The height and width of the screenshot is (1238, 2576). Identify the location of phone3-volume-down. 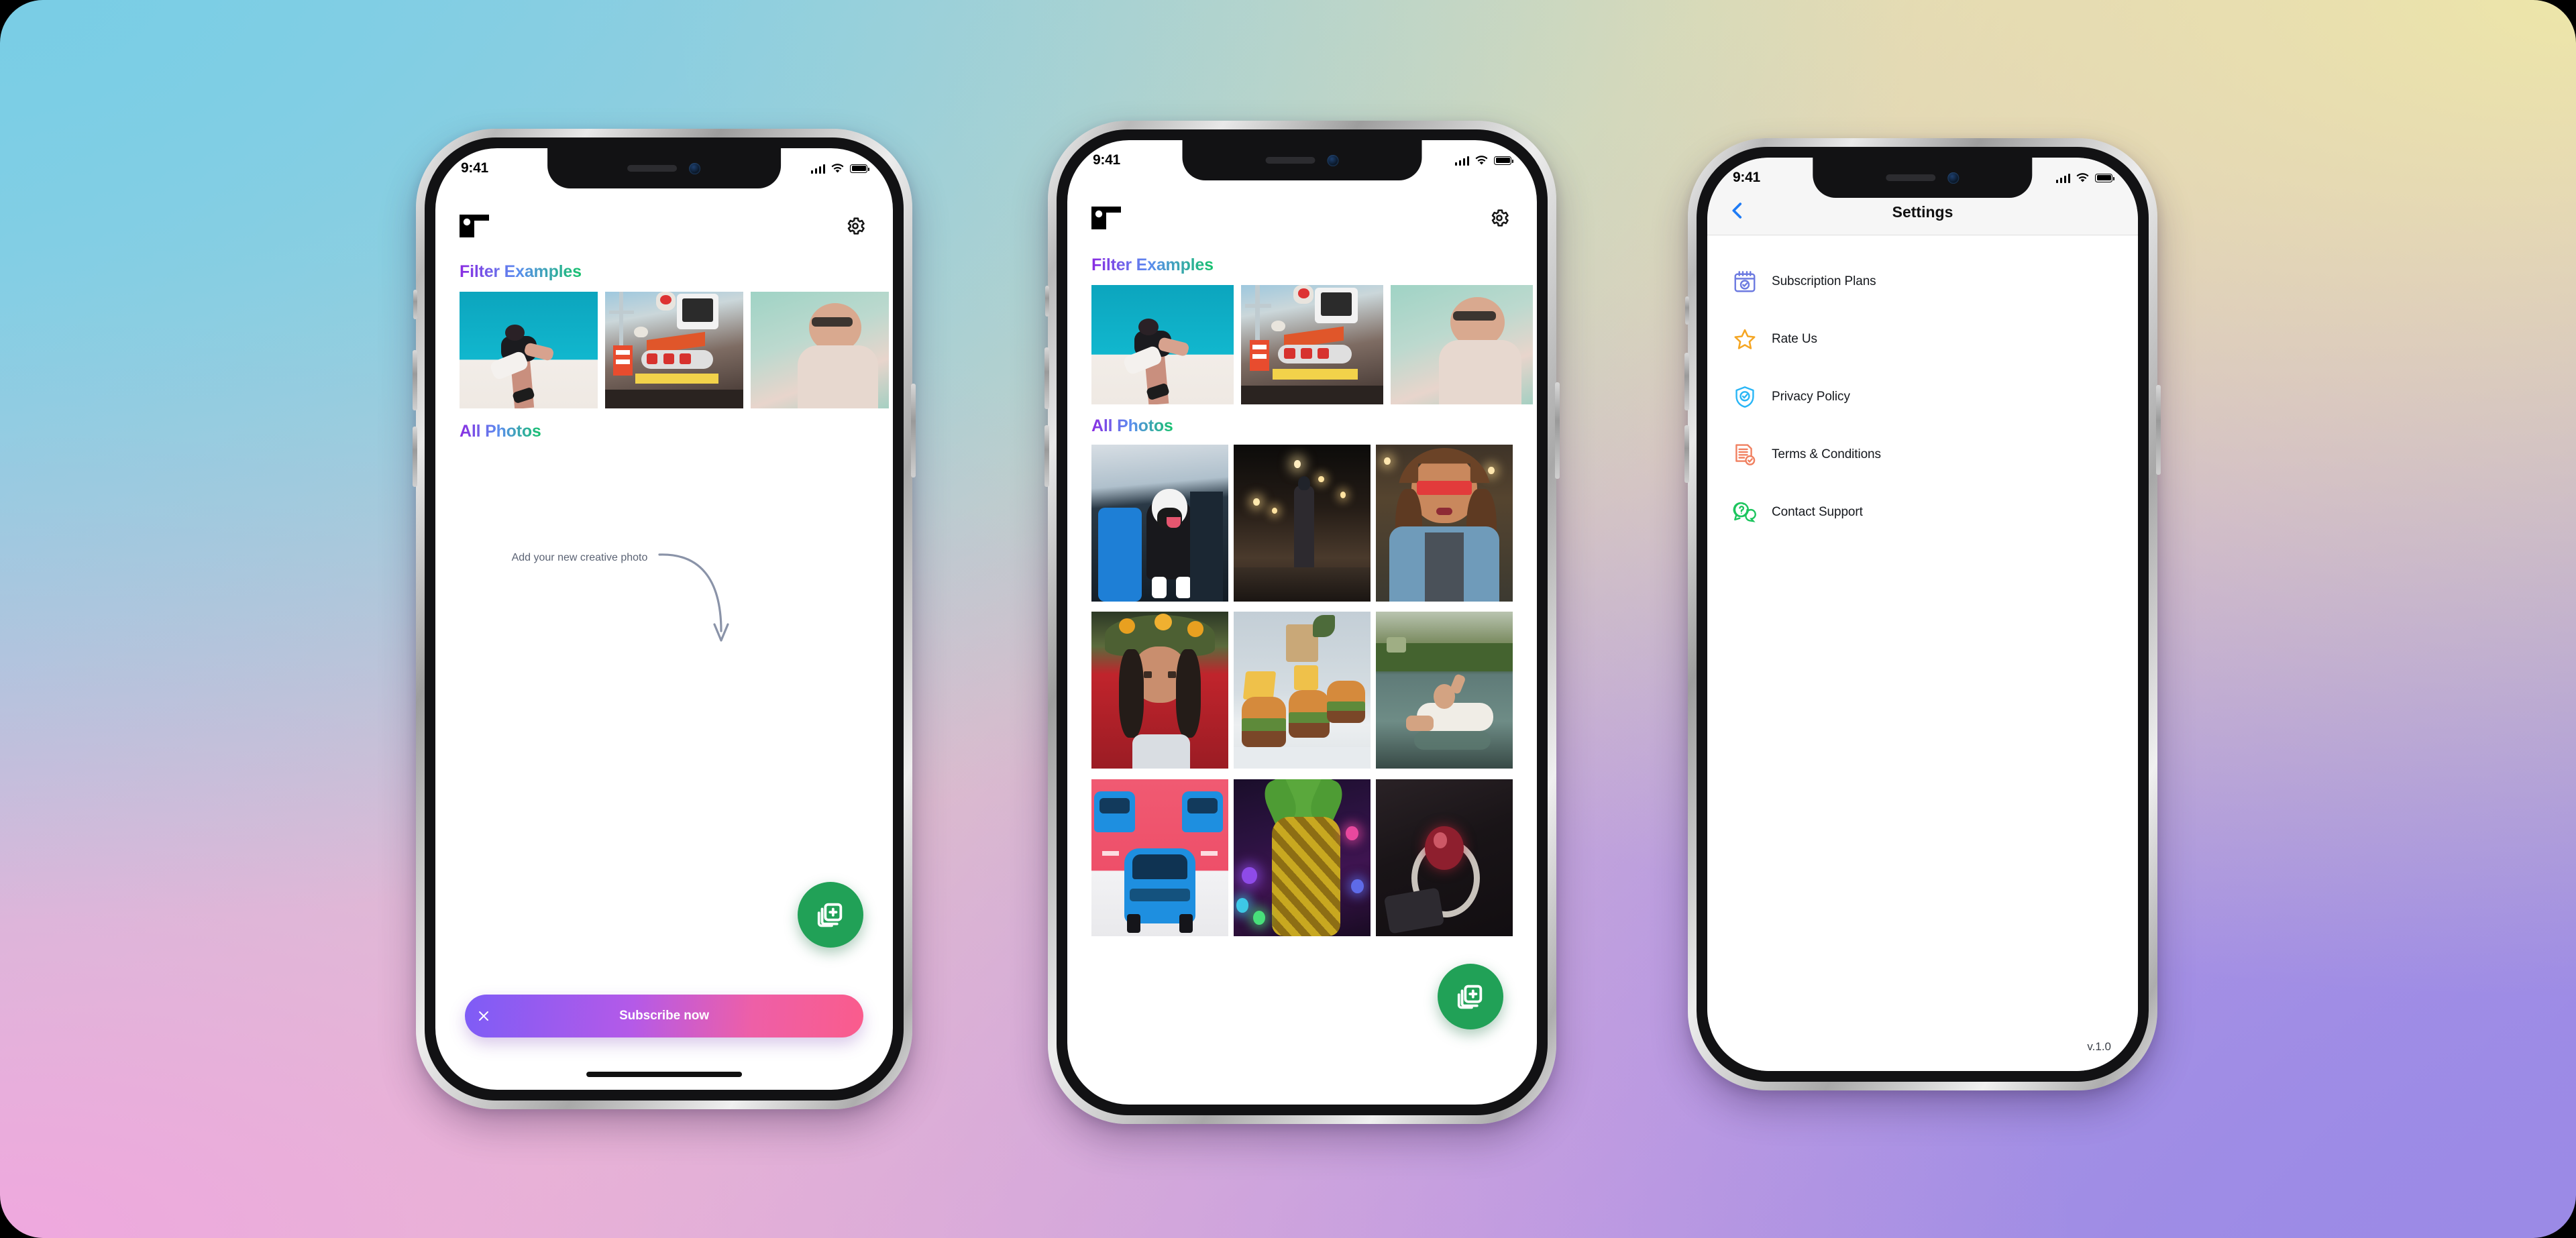
(1686, 454).